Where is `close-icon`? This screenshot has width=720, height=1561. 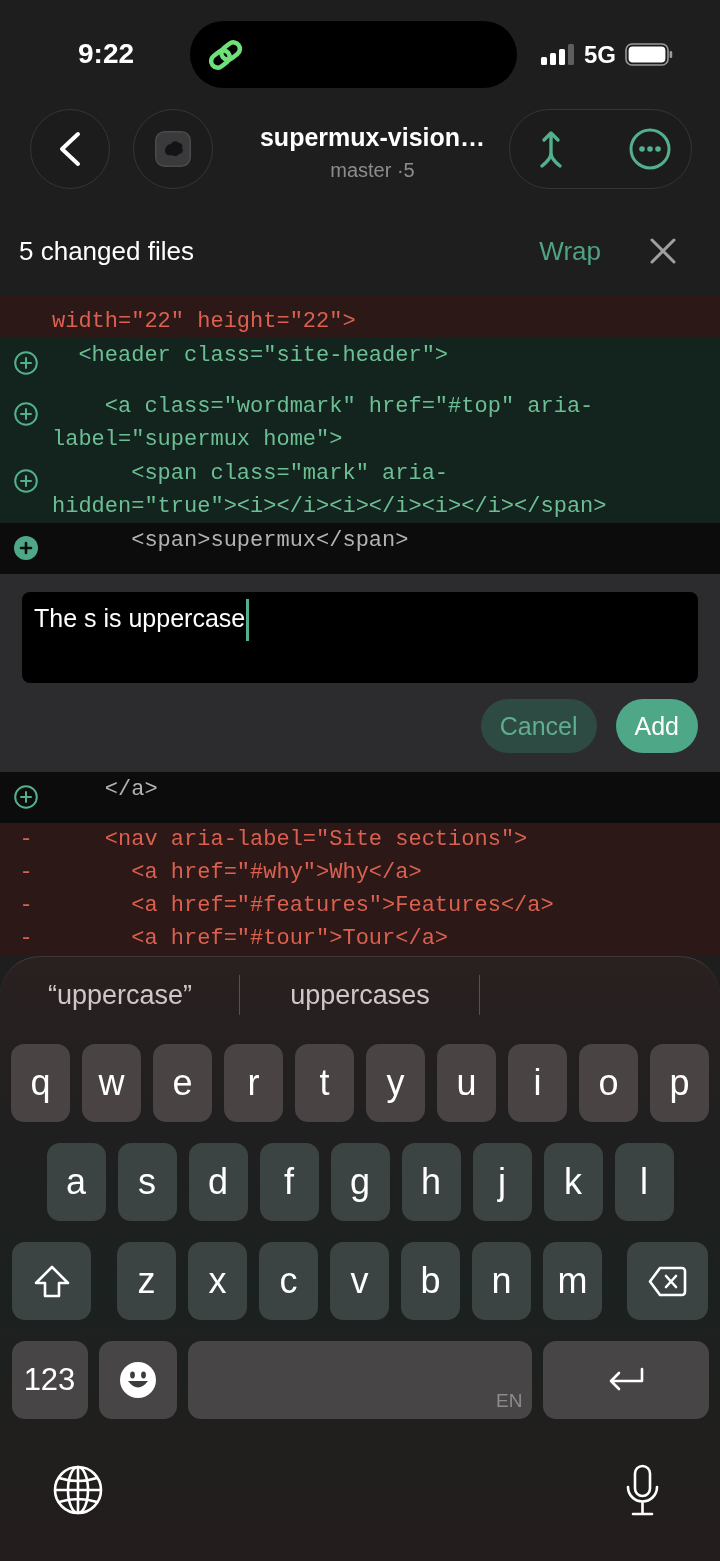 close-icon is located at coordinates (663, 251).